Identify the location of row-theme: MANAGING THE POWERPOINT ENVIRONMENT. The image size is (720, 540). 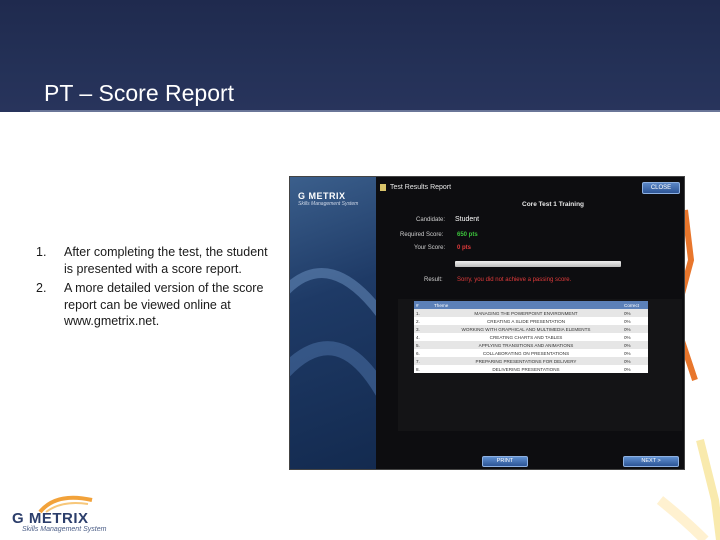
(526, 313).